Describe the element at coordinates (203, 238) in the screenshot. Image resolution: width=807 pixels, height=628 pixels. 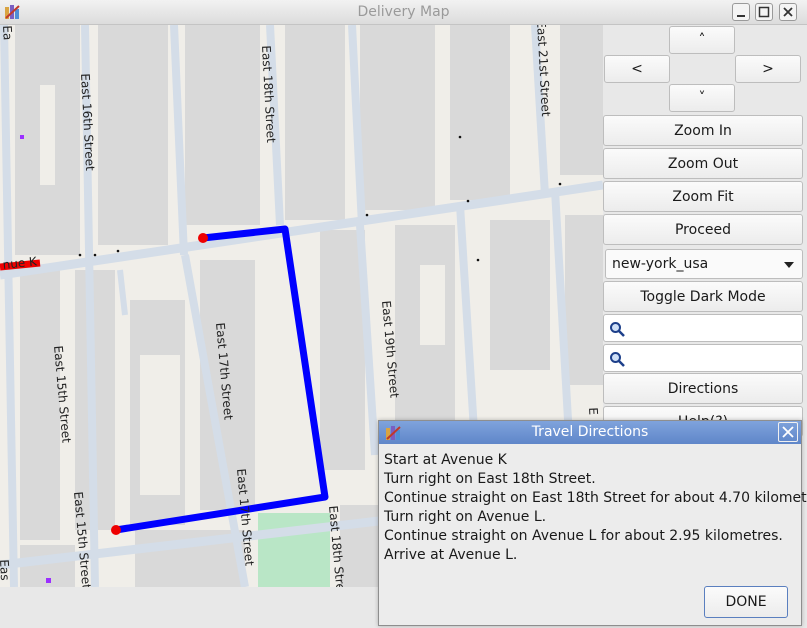
I see `route-start-marker` at that location.